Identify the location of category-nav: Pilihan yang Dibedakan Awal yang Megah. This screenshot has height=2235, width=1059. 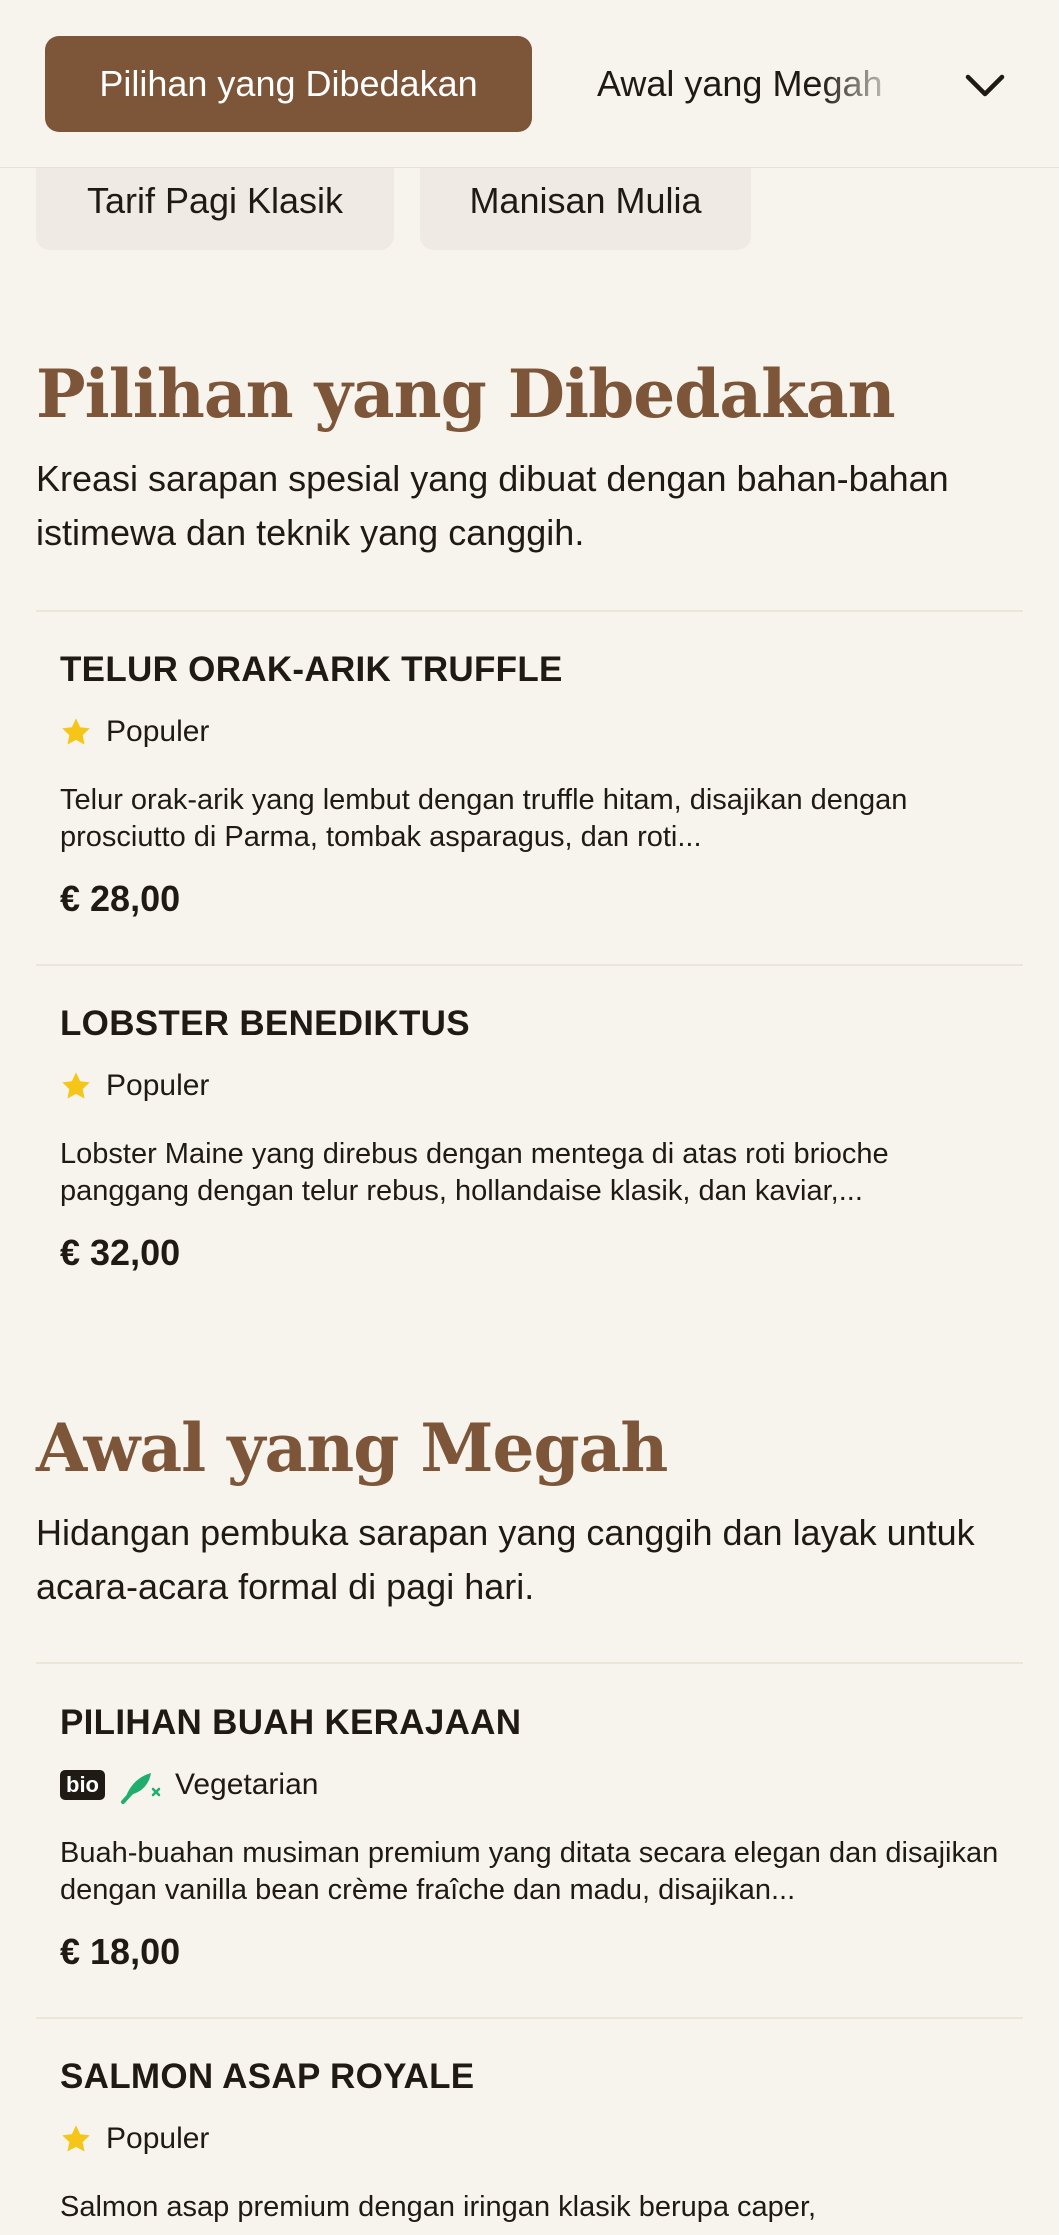
(529, 84).